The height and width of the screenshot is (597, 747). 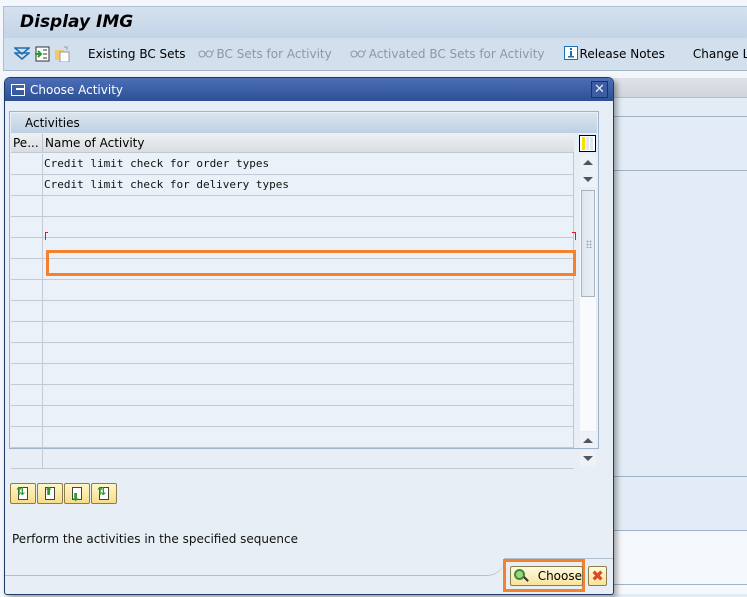 I want to click on vertical-scrollbar, so click(x=588, y=310).